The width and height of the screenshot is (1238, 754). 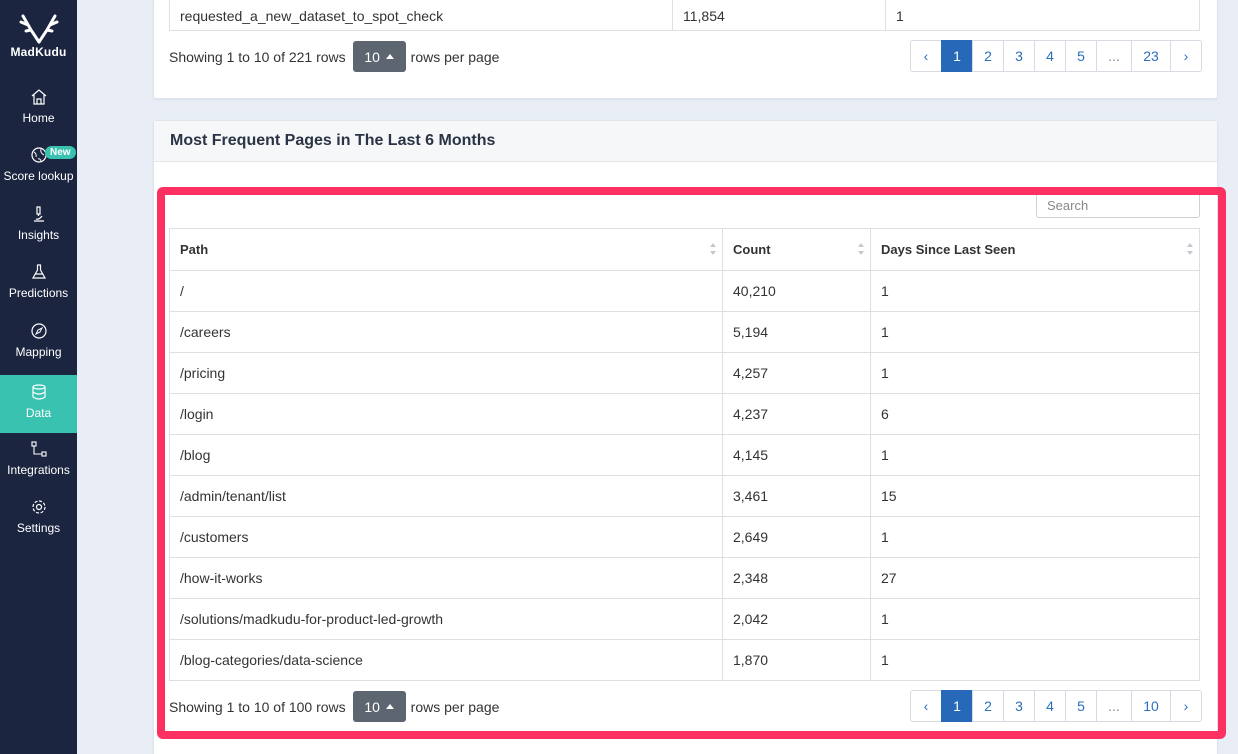 I want to click on count-cell: 2,348, so click(x=796, y=578).